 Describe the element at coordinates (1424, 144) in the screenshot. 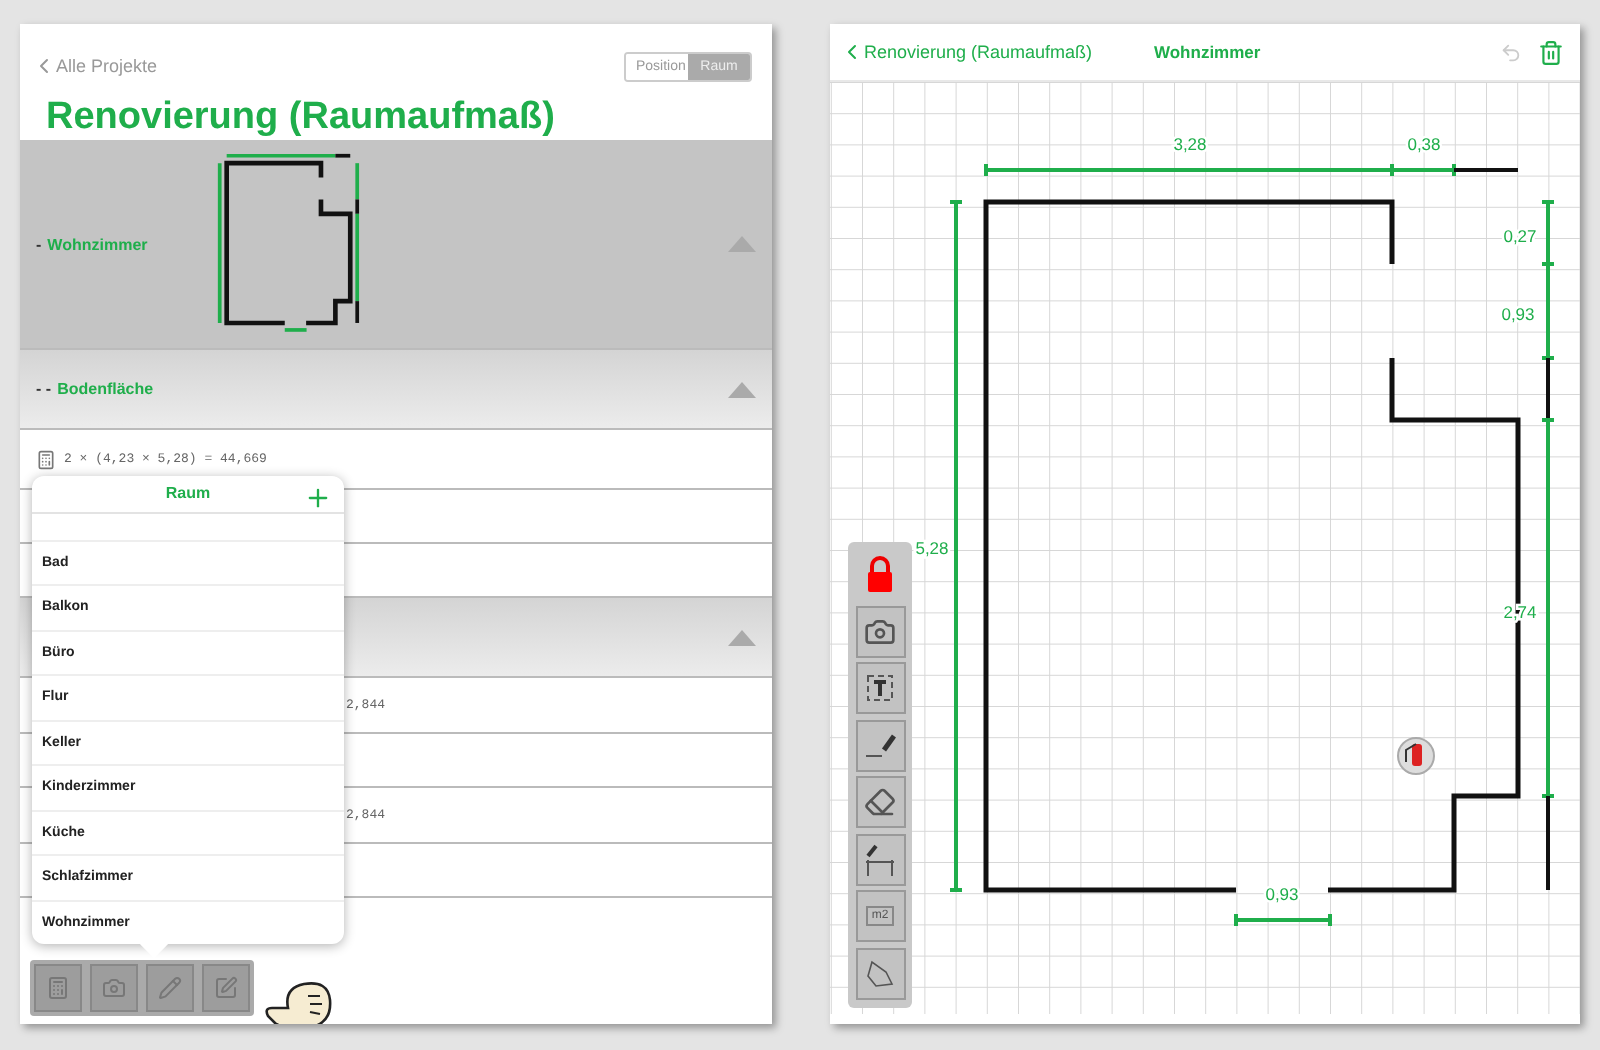

I see `dimension-label: 0,38` at that location.